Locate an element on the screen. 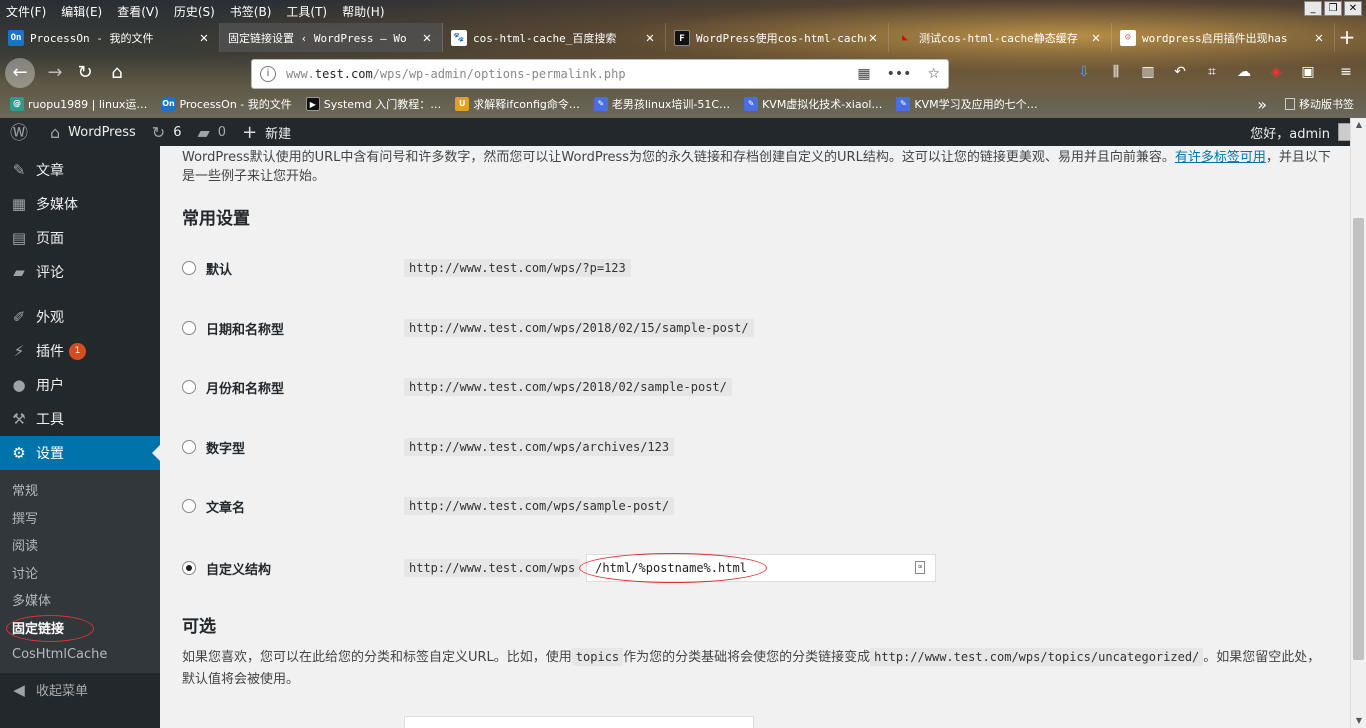 This screenshot has width=1366, height=728. scrollbar-thumb is located at coordinates (1358, 439).